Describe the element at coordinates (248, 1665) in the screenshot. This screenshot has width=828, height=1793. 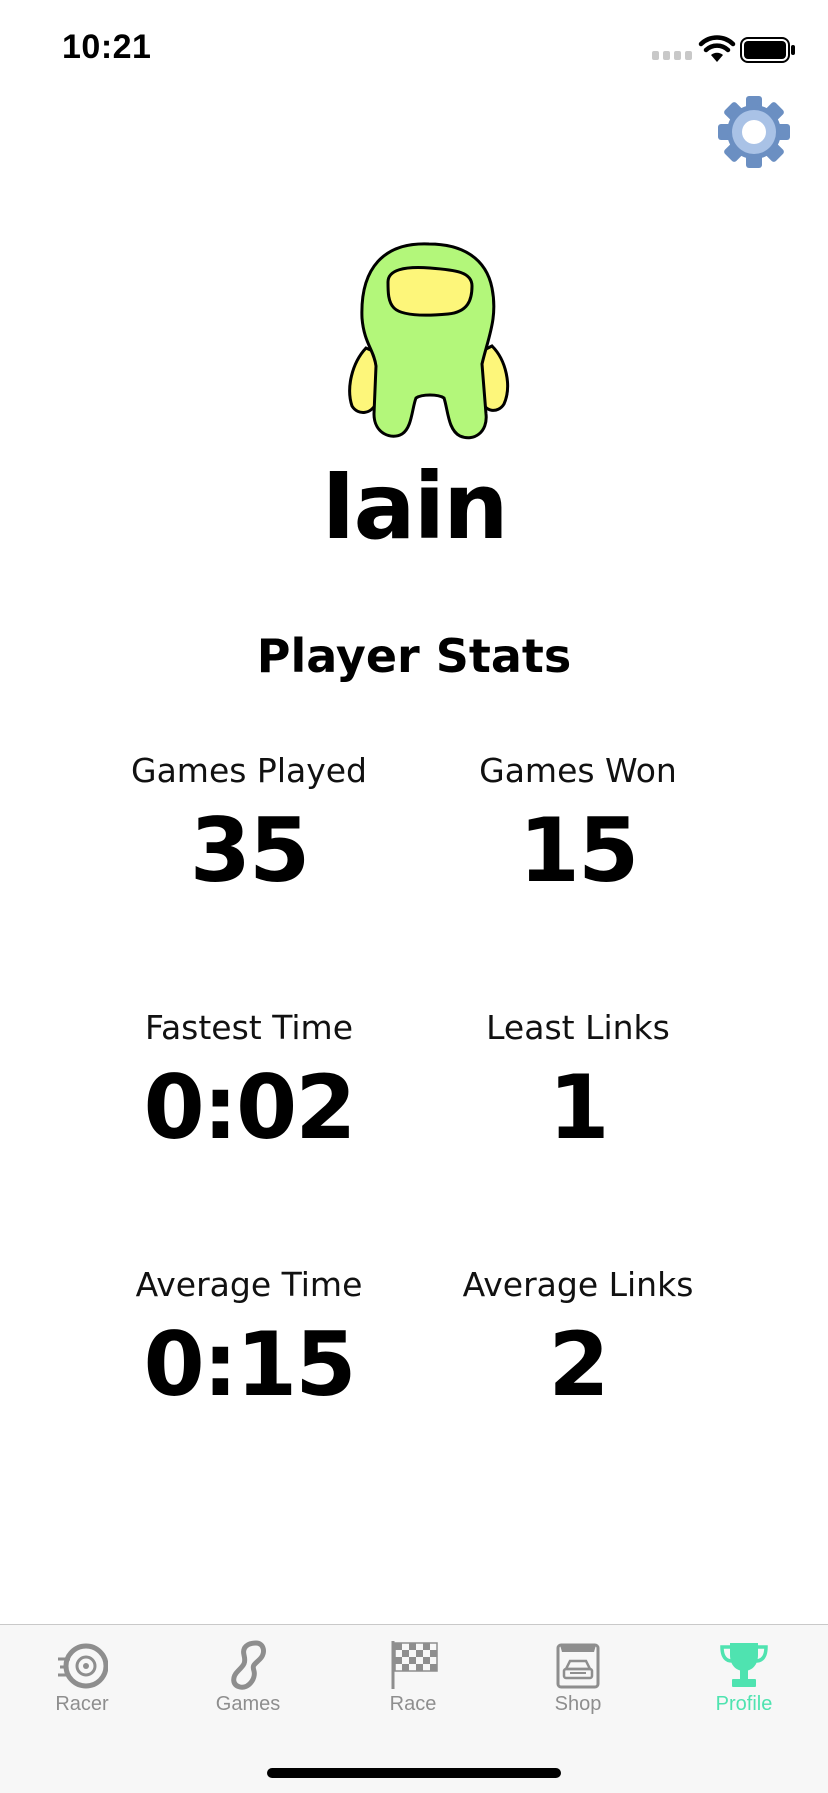
I see `track-icon` at that location.